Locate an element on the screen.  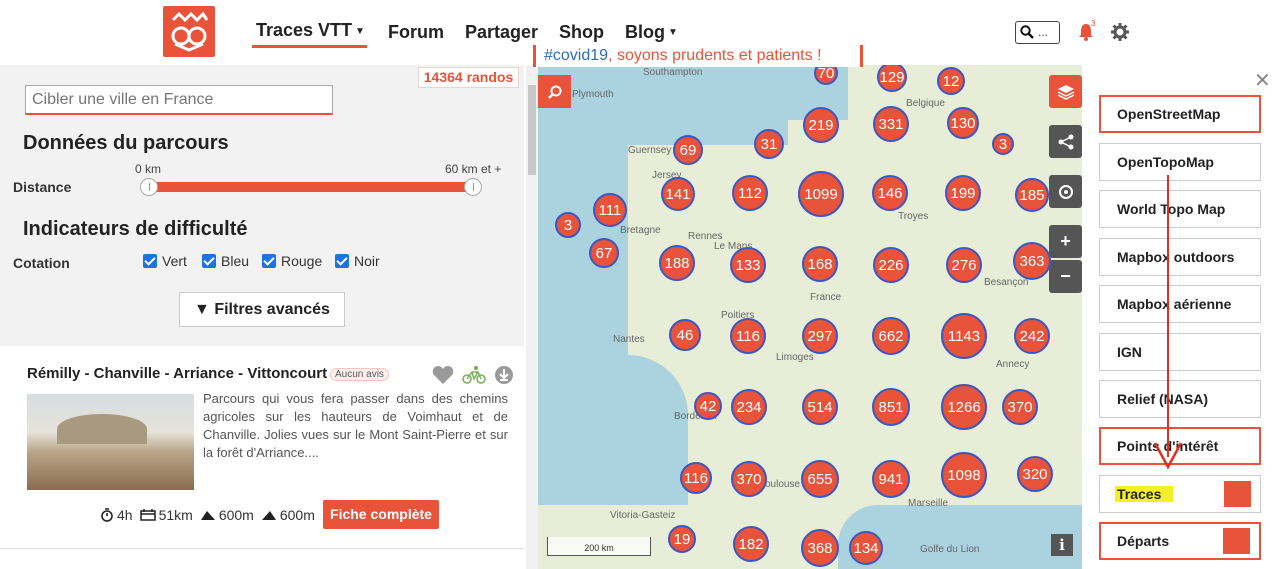
nav-traces-vtt: Traces VTT ▼ is located at coordinates (309, 34).